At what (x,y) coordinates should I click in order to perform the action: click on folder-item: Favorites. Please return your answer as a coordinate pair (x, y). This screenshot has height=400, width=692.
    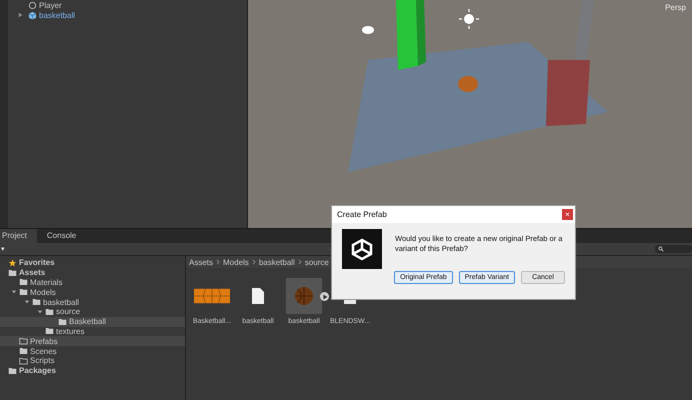
    Looking at the image, I should click on (37, 263).